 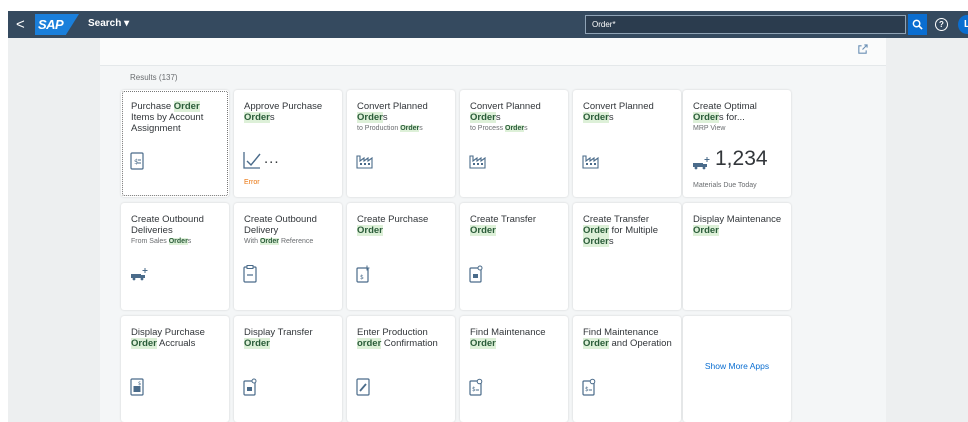 I want to click on tile-subtitle: From Sales Orders, so click(x=161, y=241).